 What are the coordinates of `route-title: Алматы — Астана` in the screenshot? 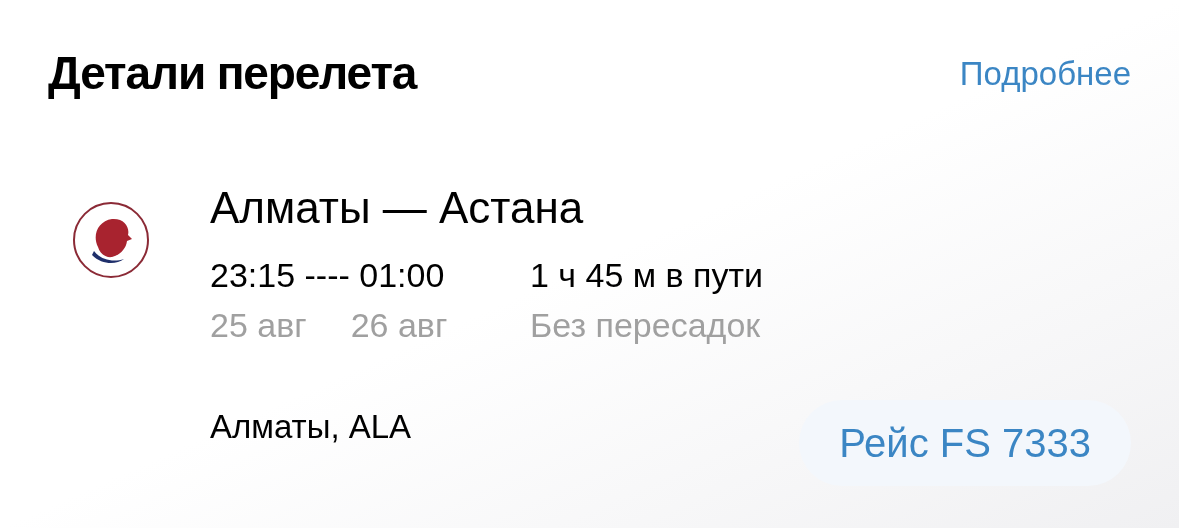 It's located at (397, 208).